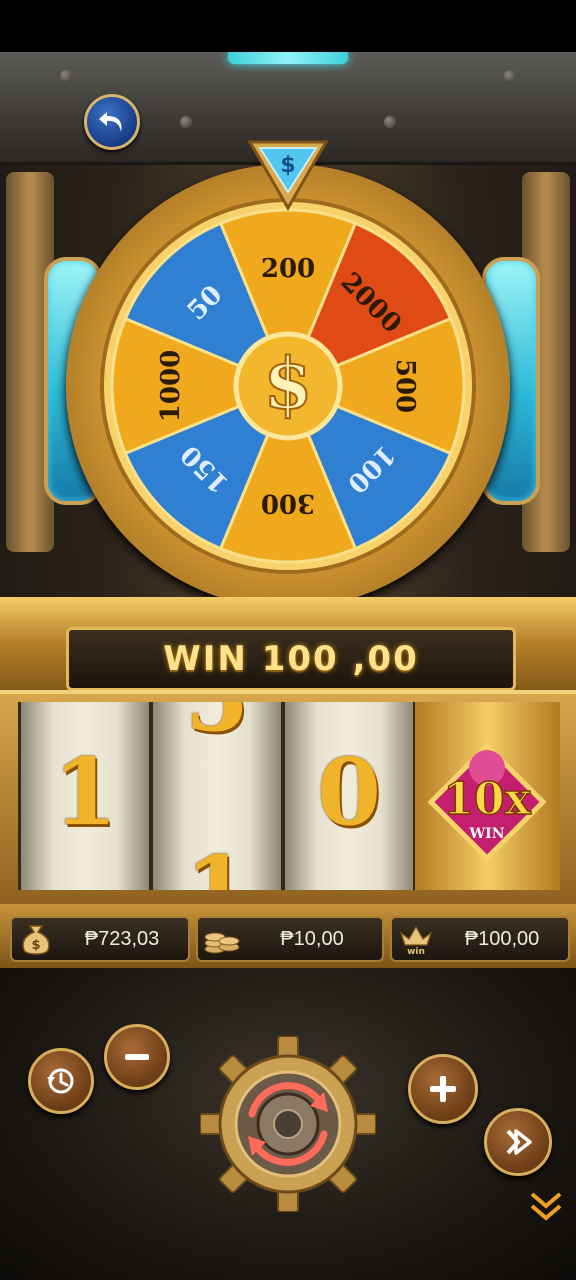  What do you see at coordinates (502, 938) in the screenshot?
I see `win-total-value: ₱100,00` at bounding box center [502, 938].